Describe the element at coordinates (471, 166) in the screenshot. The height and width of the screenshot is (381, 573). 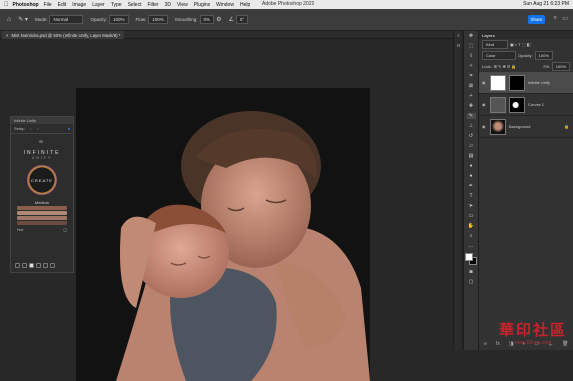
I see `blur-tool-icon: ♦` at that location.